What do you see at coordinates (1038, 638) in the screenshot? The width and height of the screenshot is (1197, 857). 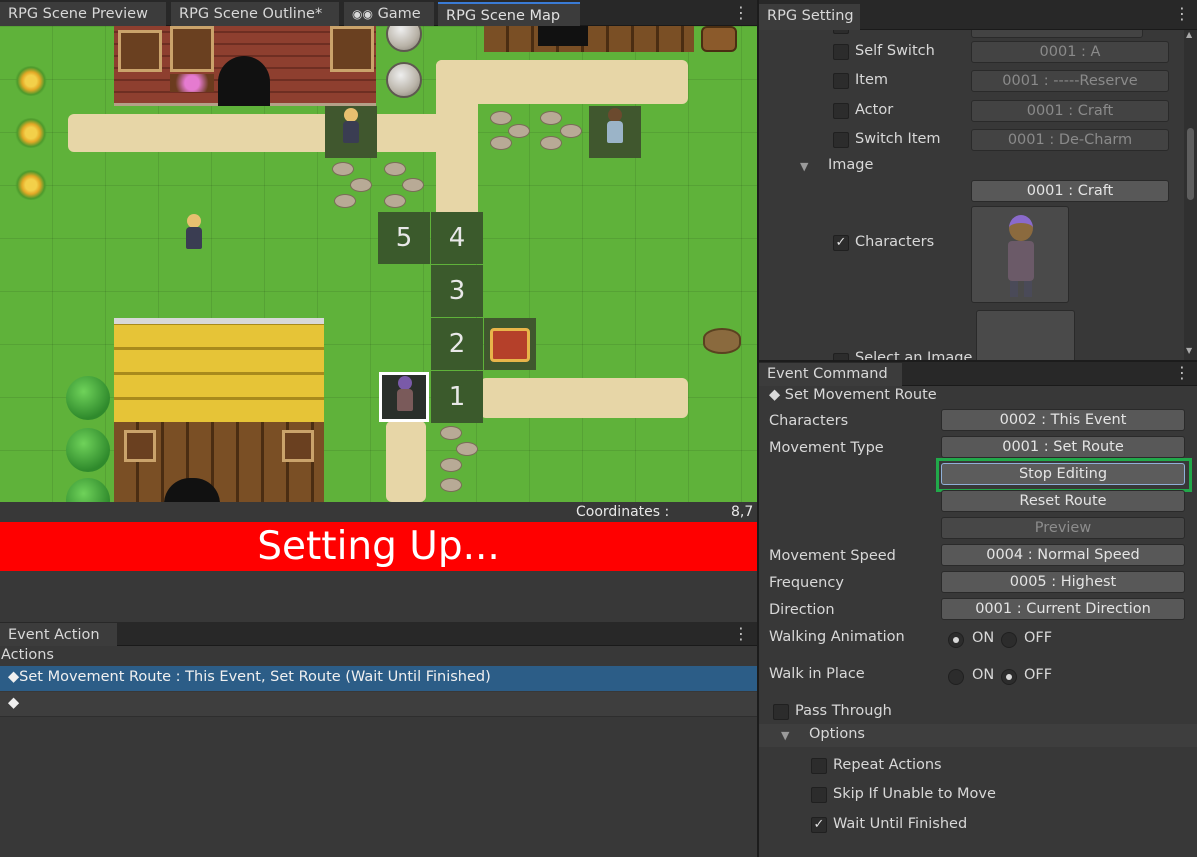 I see `walking-animation-off-label: OFF` at bounding box center [1038, 638].